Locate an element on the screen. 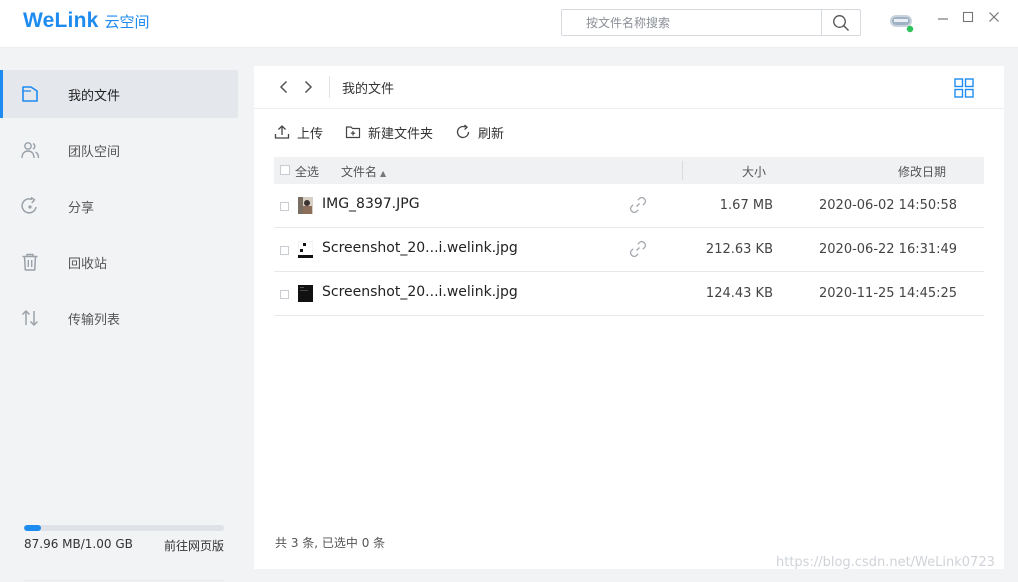 This screenshot has height=582, width=1018. breadcrumb: 我的文件 is located at coordinates (368, 89).